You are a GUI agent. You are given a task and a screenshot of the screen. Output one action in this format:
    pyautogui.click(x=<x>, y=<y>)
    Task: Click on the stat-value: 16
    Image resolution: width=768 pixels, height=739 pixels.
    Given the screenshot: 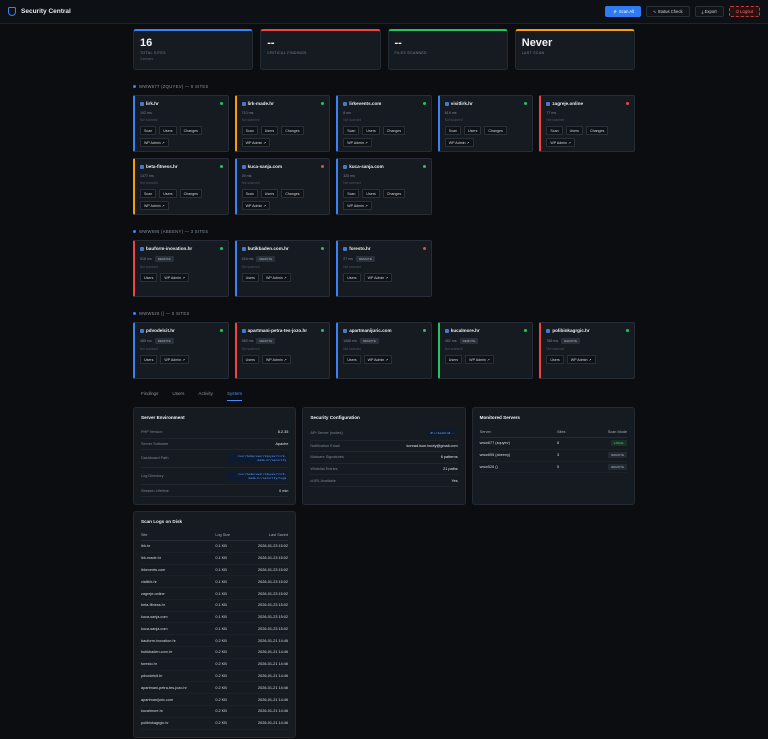 What is the action you would take?
    pyautogui.click(x=146, y=43)
    